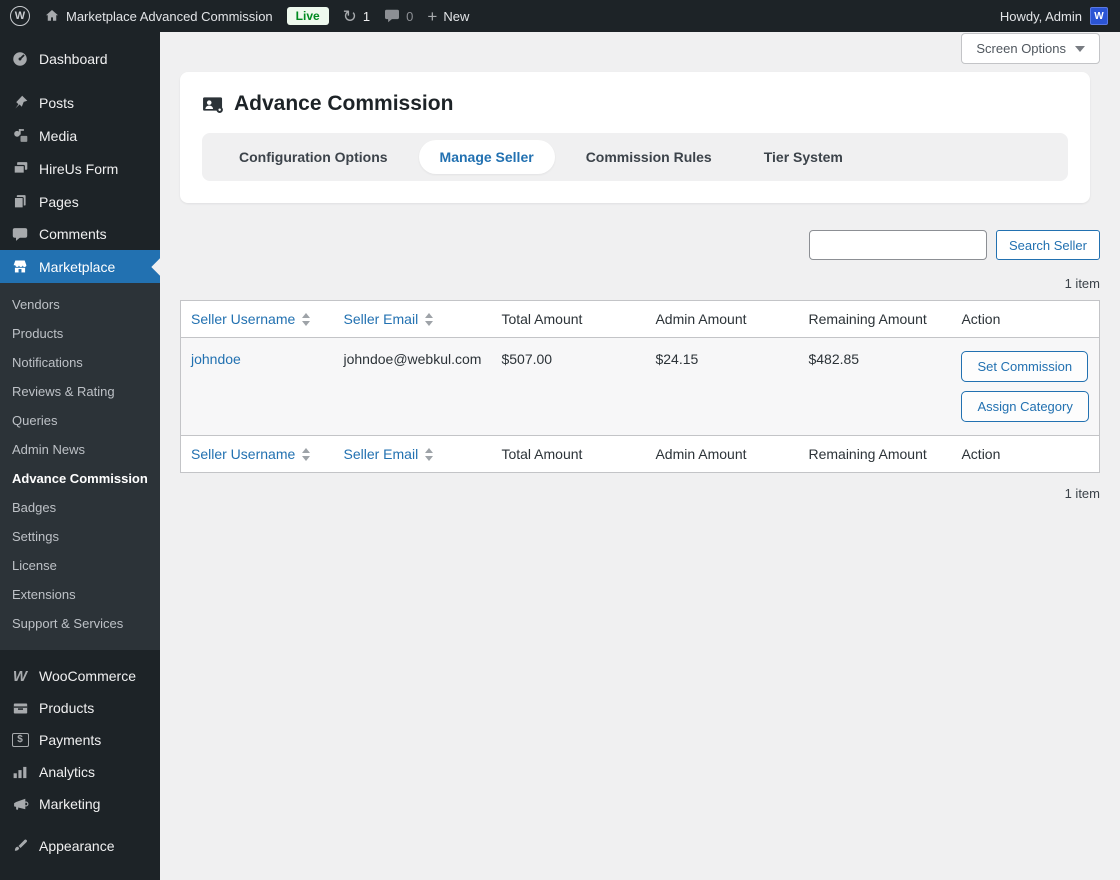 This screenshot has height=880, width=1120. Describe the element at coordinates (80, 333) in the screenshot. I see `submenu-item-products: Products` at that location.